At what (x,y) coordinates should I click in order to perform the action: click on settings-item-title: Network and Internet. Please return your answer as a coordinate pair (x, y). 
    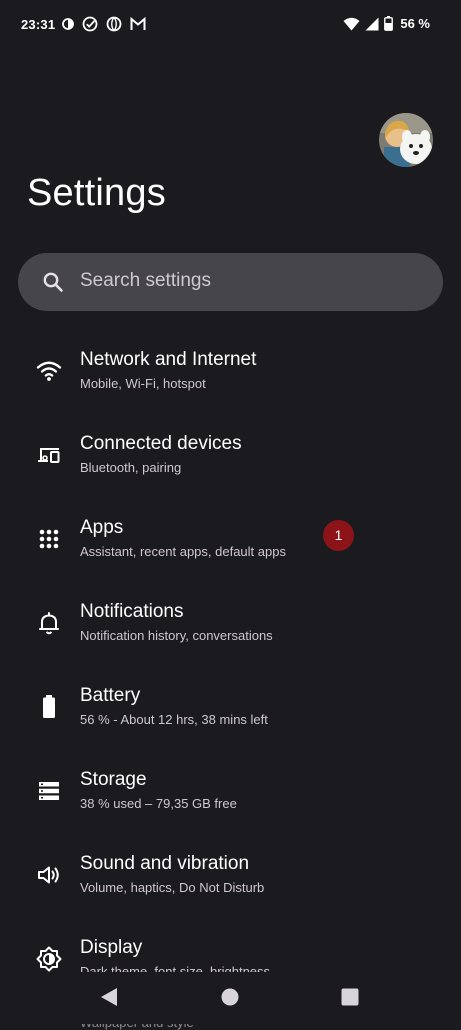
    Looking at the image, I should click on (168, 359).